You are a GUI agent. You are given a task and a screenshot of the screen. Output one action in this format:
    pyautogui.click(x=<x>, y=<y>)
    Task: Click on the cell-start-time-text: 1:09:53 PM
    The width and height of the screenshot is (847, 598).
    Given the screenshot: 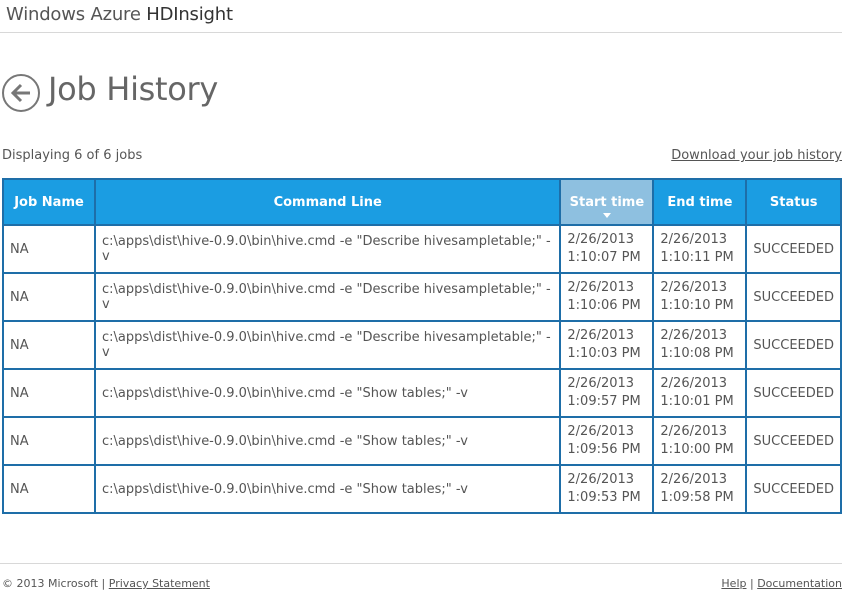 What is the action you would take?
    pyautogui.click(x=604, y=497)
    